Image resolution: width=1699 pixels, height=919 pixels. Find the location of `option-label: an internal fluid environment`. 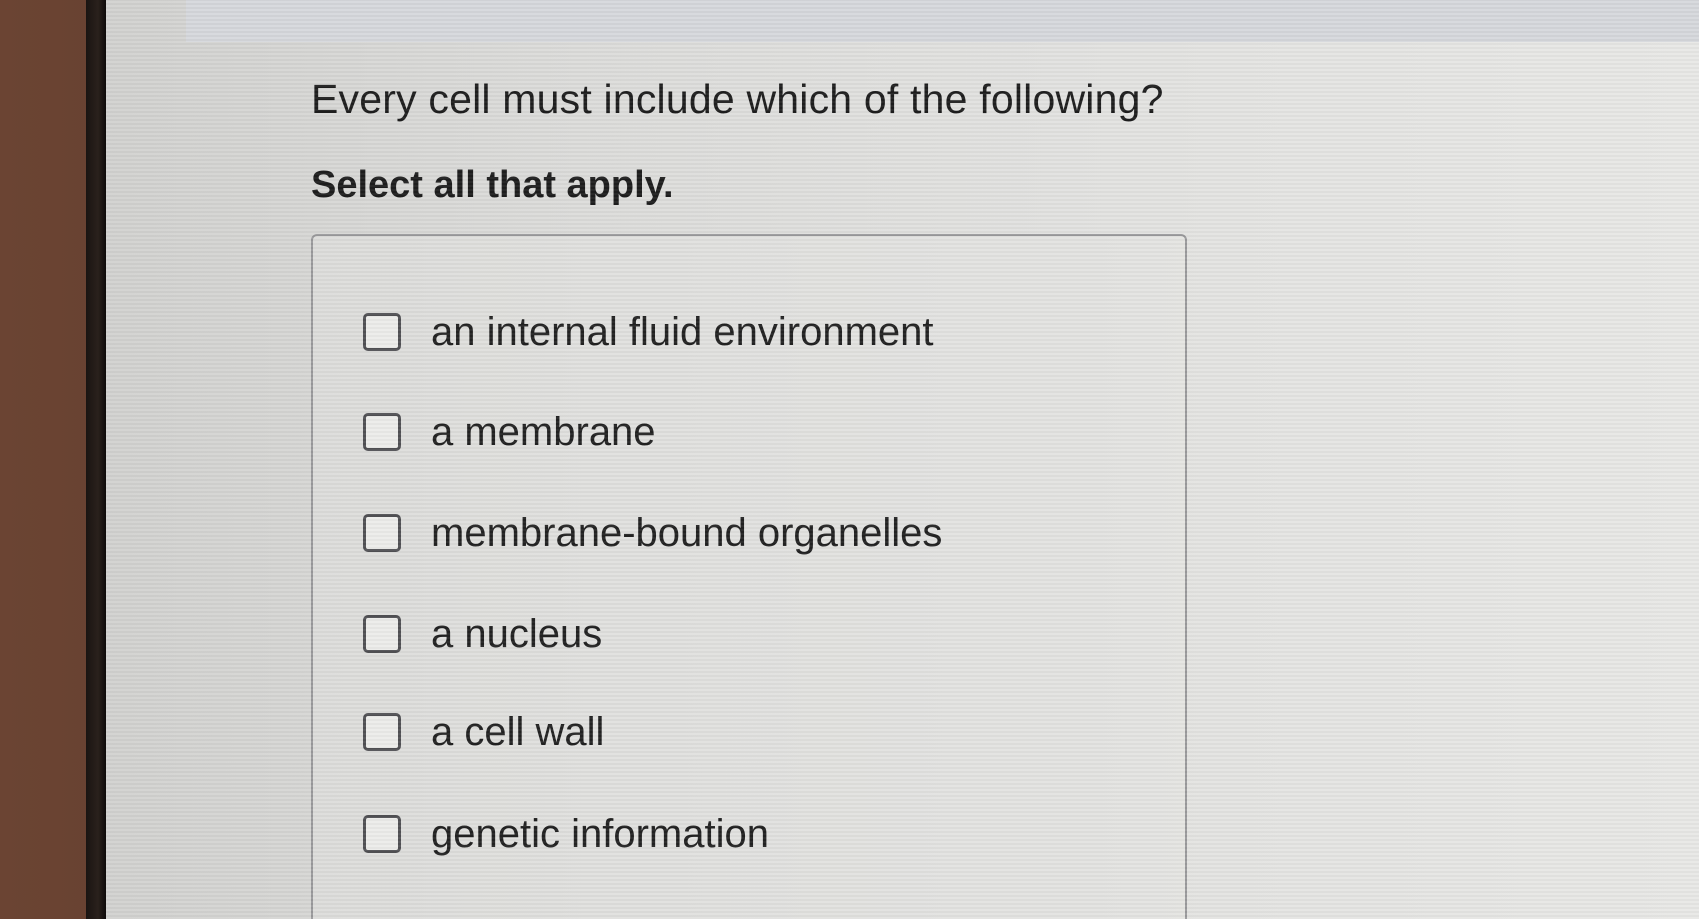

option-label: an internal fluid environment is located at coordinates (682, 332).